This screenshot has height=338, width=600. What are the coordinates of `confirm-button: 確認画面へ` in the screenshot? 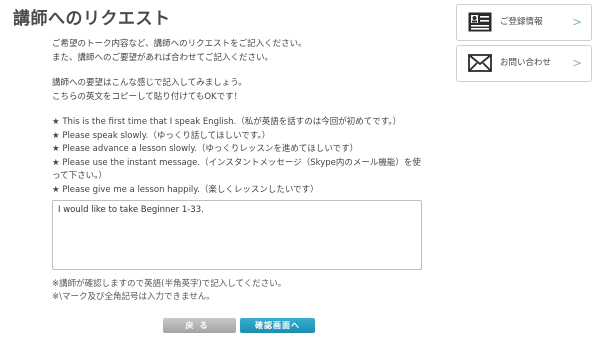 It's located at (277, 325).